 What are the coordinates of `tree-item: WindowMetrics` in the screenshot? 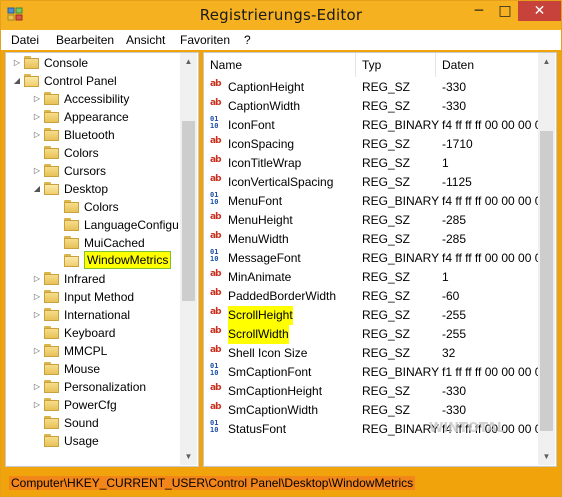 It's located at (93, 260).